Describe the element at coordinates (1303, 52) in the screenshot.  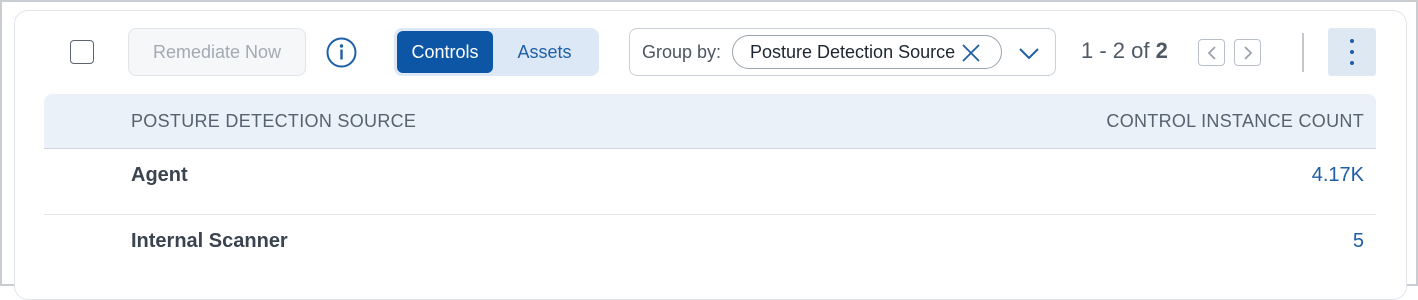
I see `toolbar-divider` at that location.